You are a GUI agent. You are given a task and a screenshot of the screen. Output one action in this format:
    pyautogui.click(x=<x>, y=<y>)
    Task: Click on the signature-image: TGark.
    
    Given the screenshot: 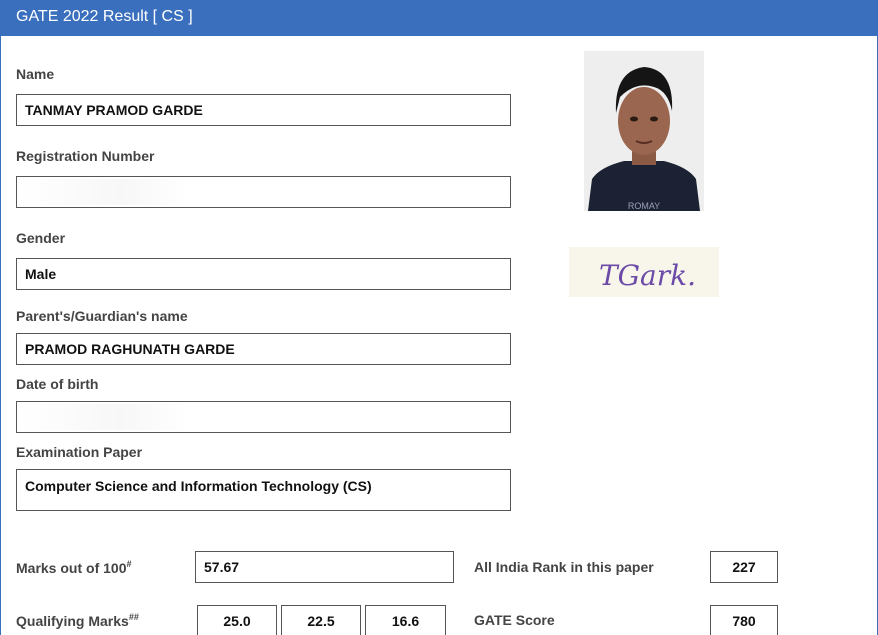 What is the action you would take?
    pyautogui.click(x=644, y=272)
    